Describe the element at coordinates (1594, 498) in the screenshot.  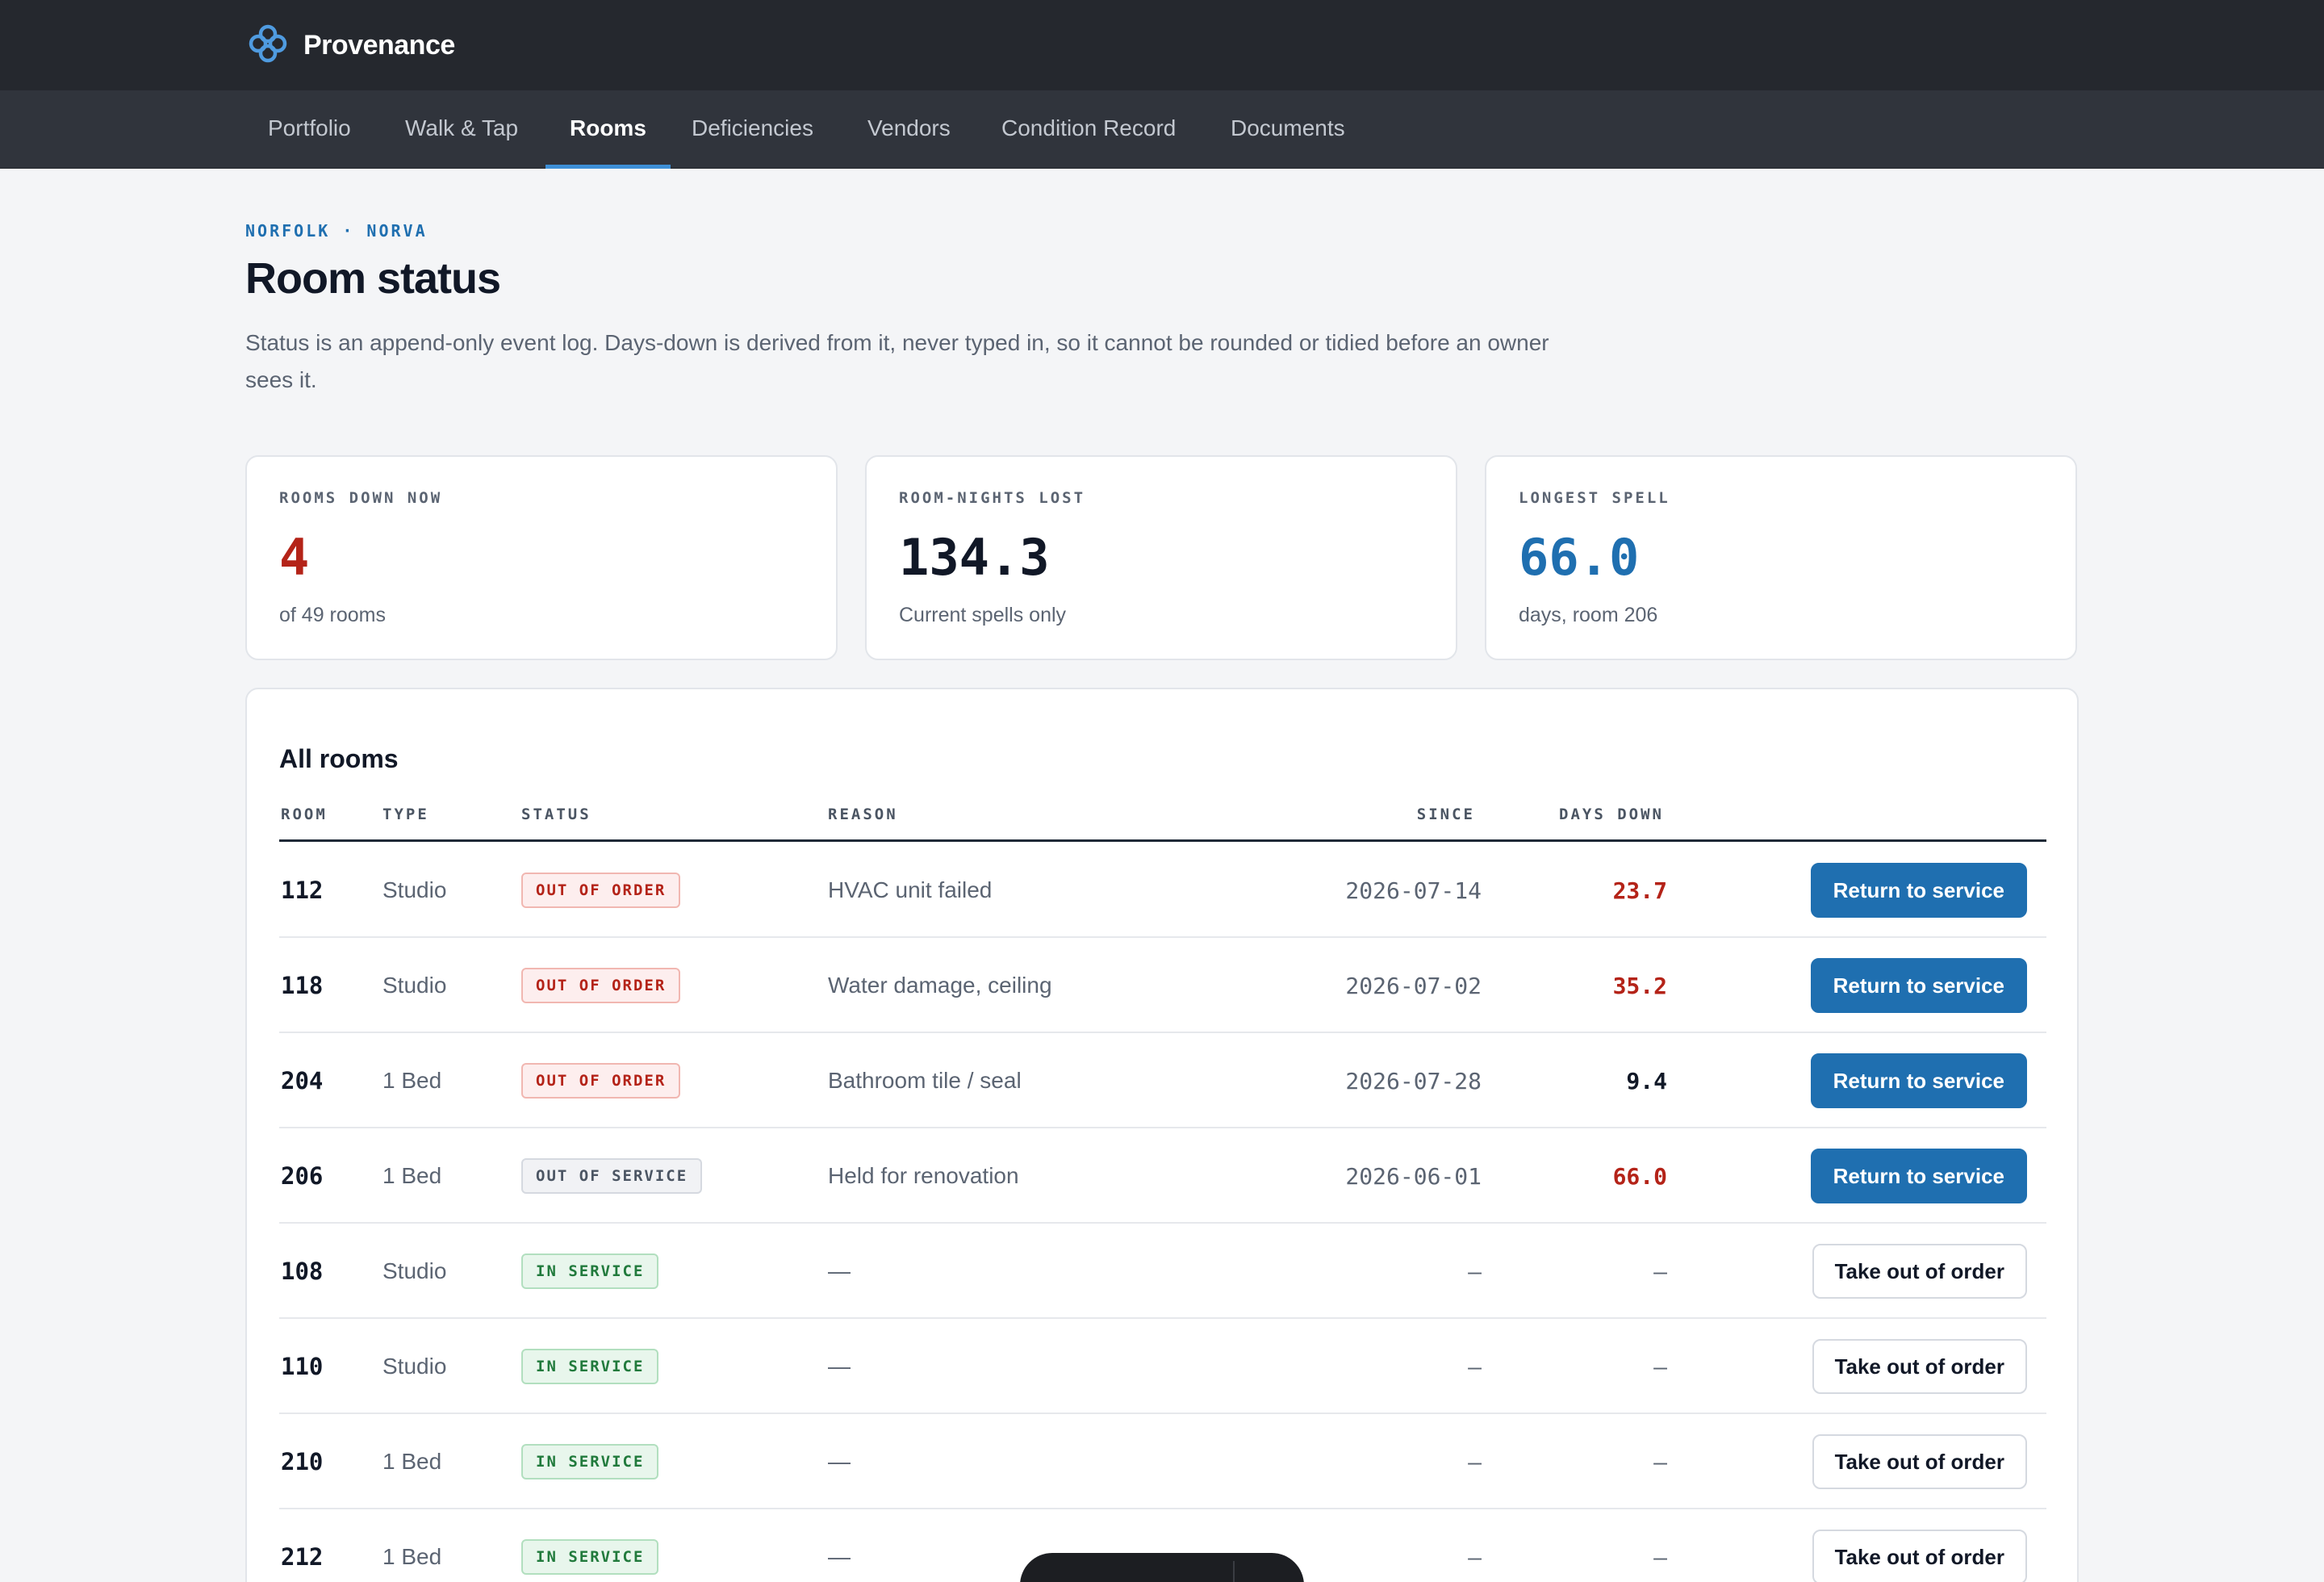
I see `stat-label: LONGEST SPELL` at that location.